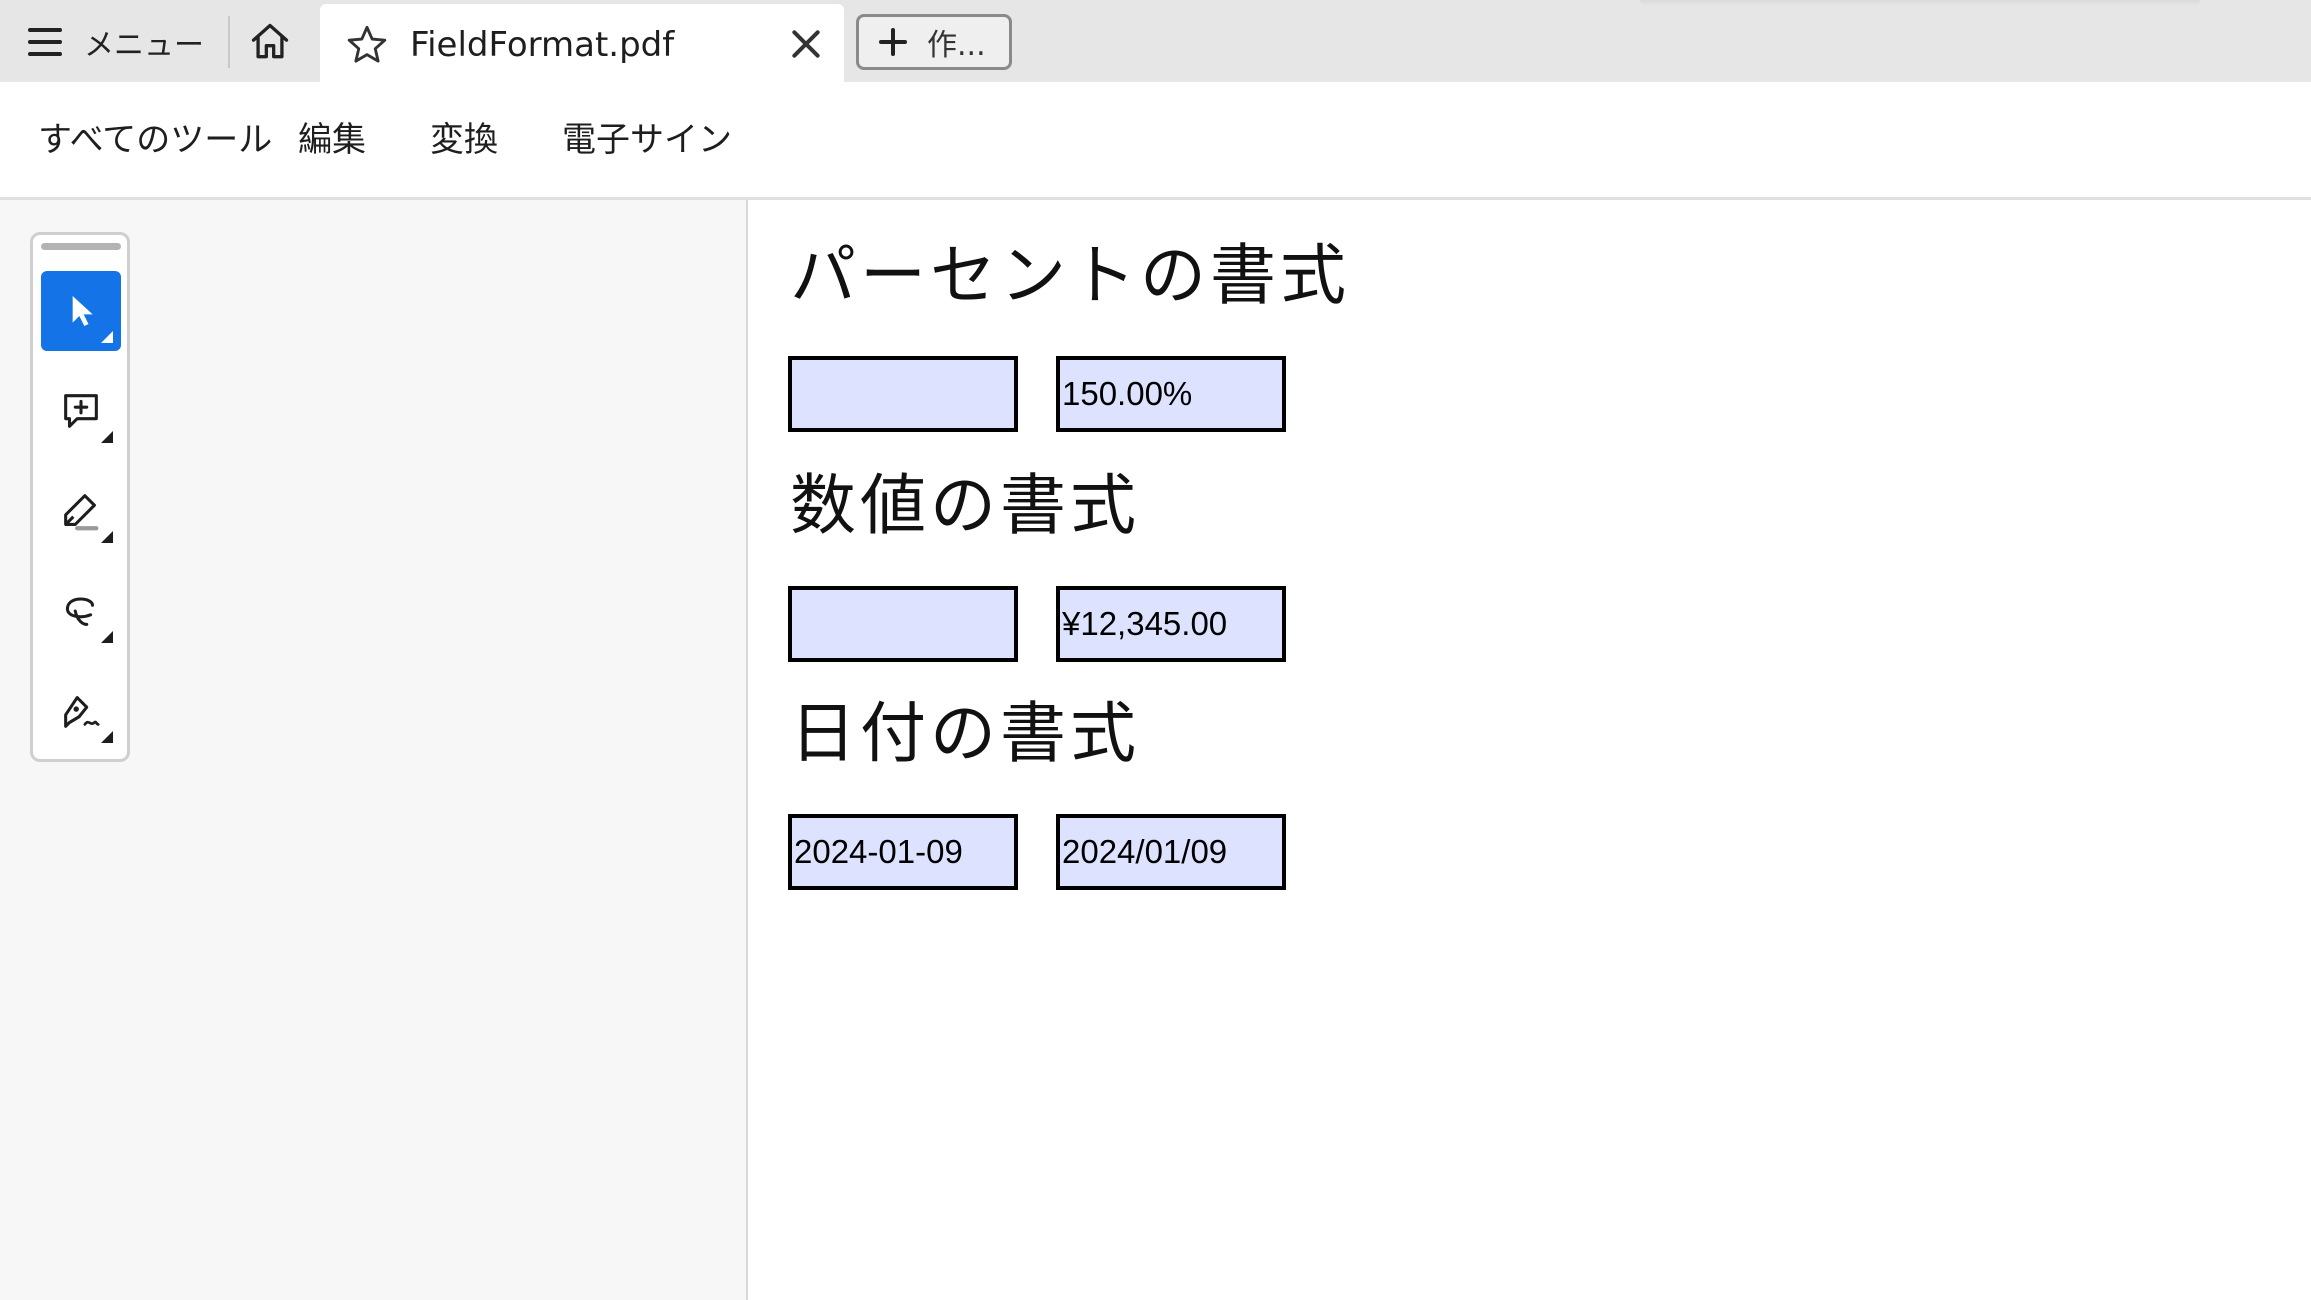 The width and height of the screenshot is (2311, 1300). What do you see at coordinates (1171, 624) in the screenshot?
I see `number-formatted-field: ¥12,345.00` at bounding box center [1171, 624].